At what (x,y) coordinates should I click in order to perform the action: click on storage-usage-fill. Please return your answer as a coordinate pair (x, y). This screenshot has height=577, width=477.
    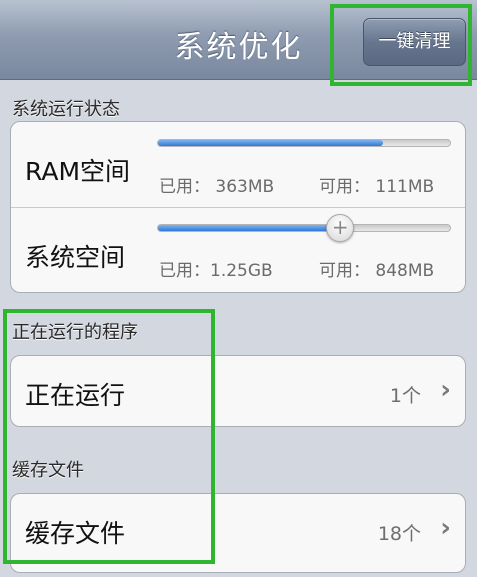
    Looking at the image, I should click on (249, 228).